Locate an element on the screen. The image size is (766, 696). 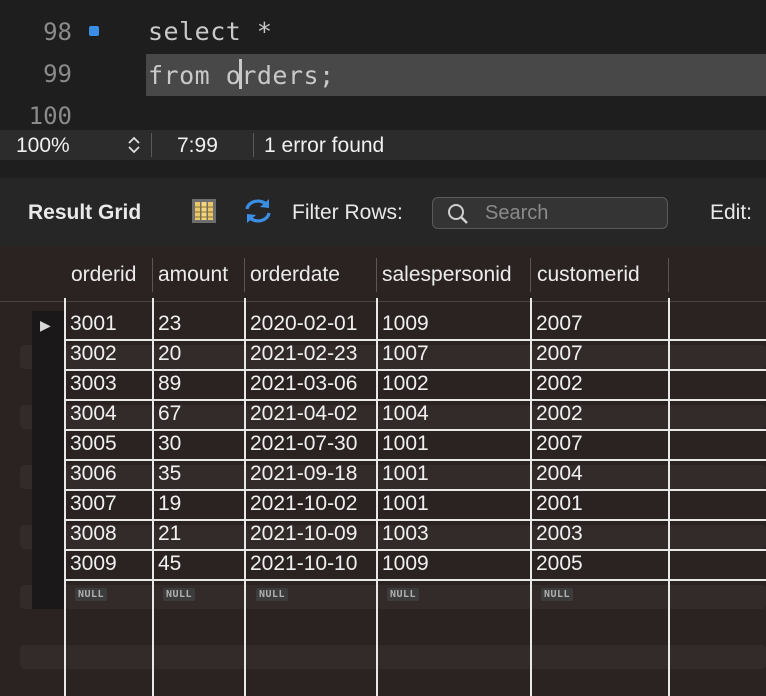
code-text: select * is located at coordinates (210, 31).